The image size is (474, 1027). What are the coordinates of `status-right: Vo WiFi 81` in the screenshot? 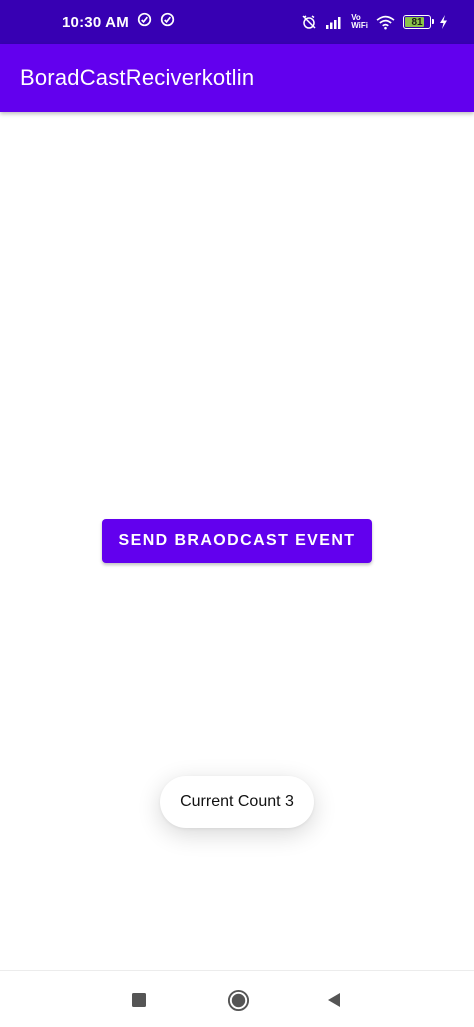 It's located at (374, 22).